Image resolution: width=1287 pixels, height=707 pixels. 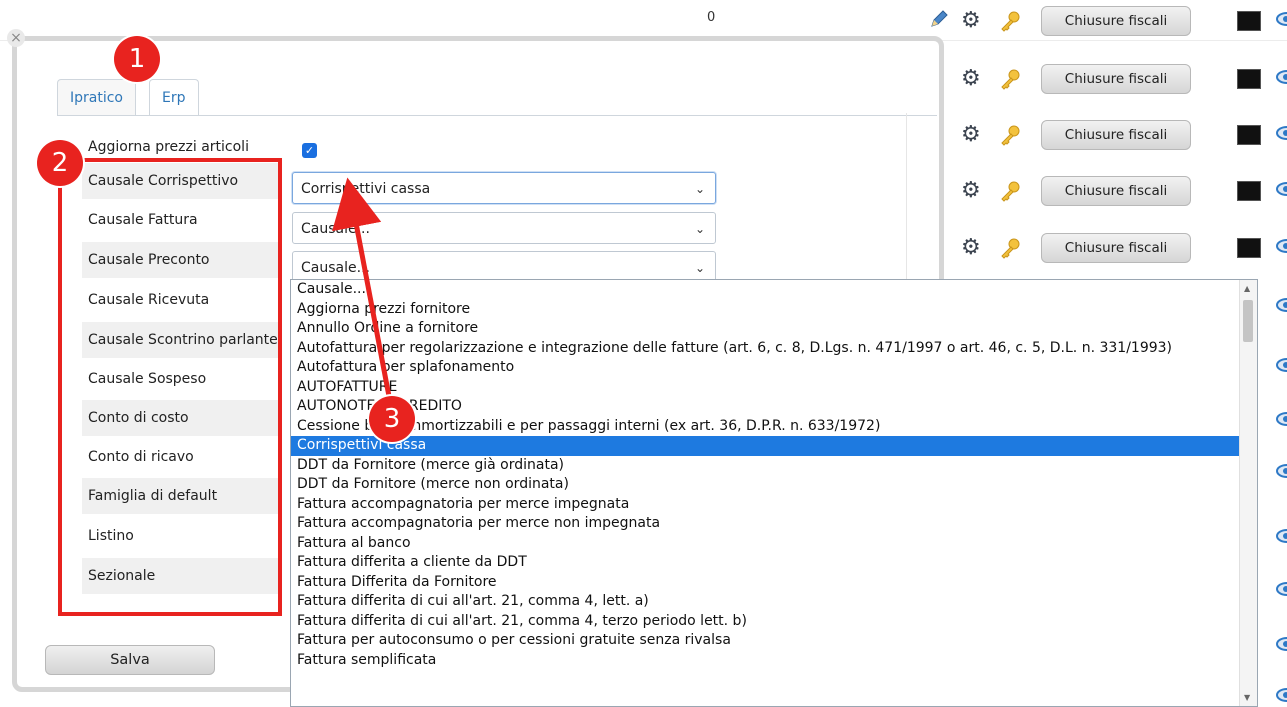 I want to click on listbox-option: DDT da Fornitore (merce non ordinata), so click(x=774, y=485).